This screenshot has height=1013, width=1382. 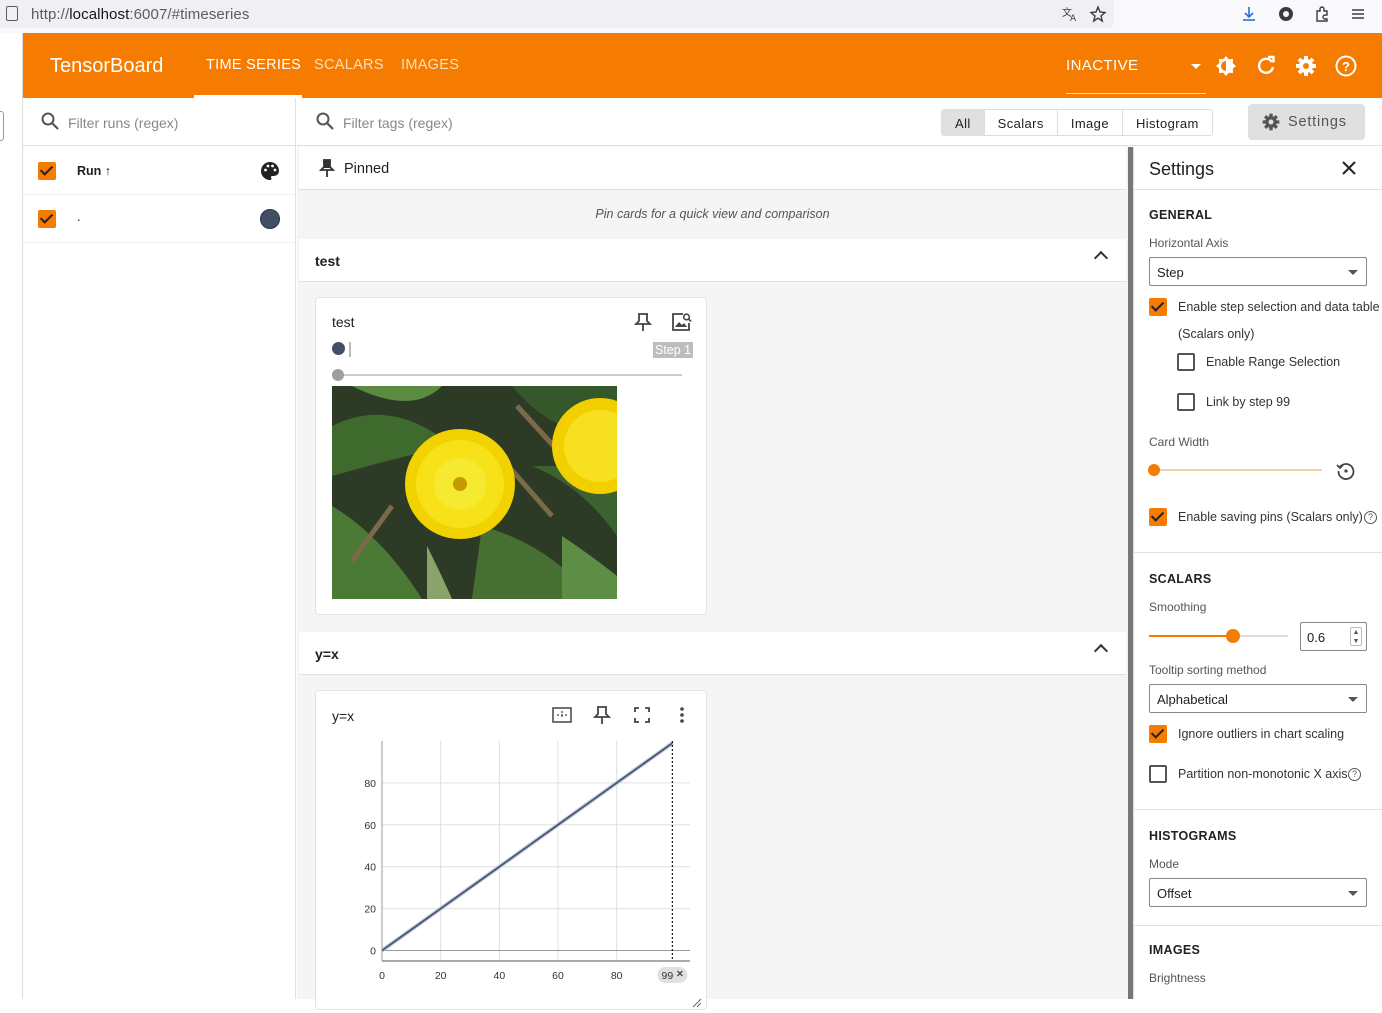 What do you see at coordinates (123, 123) in the screenshot?
I see `runs-filter-input: Filter runs (regex)` at bounding box center [123, 123].